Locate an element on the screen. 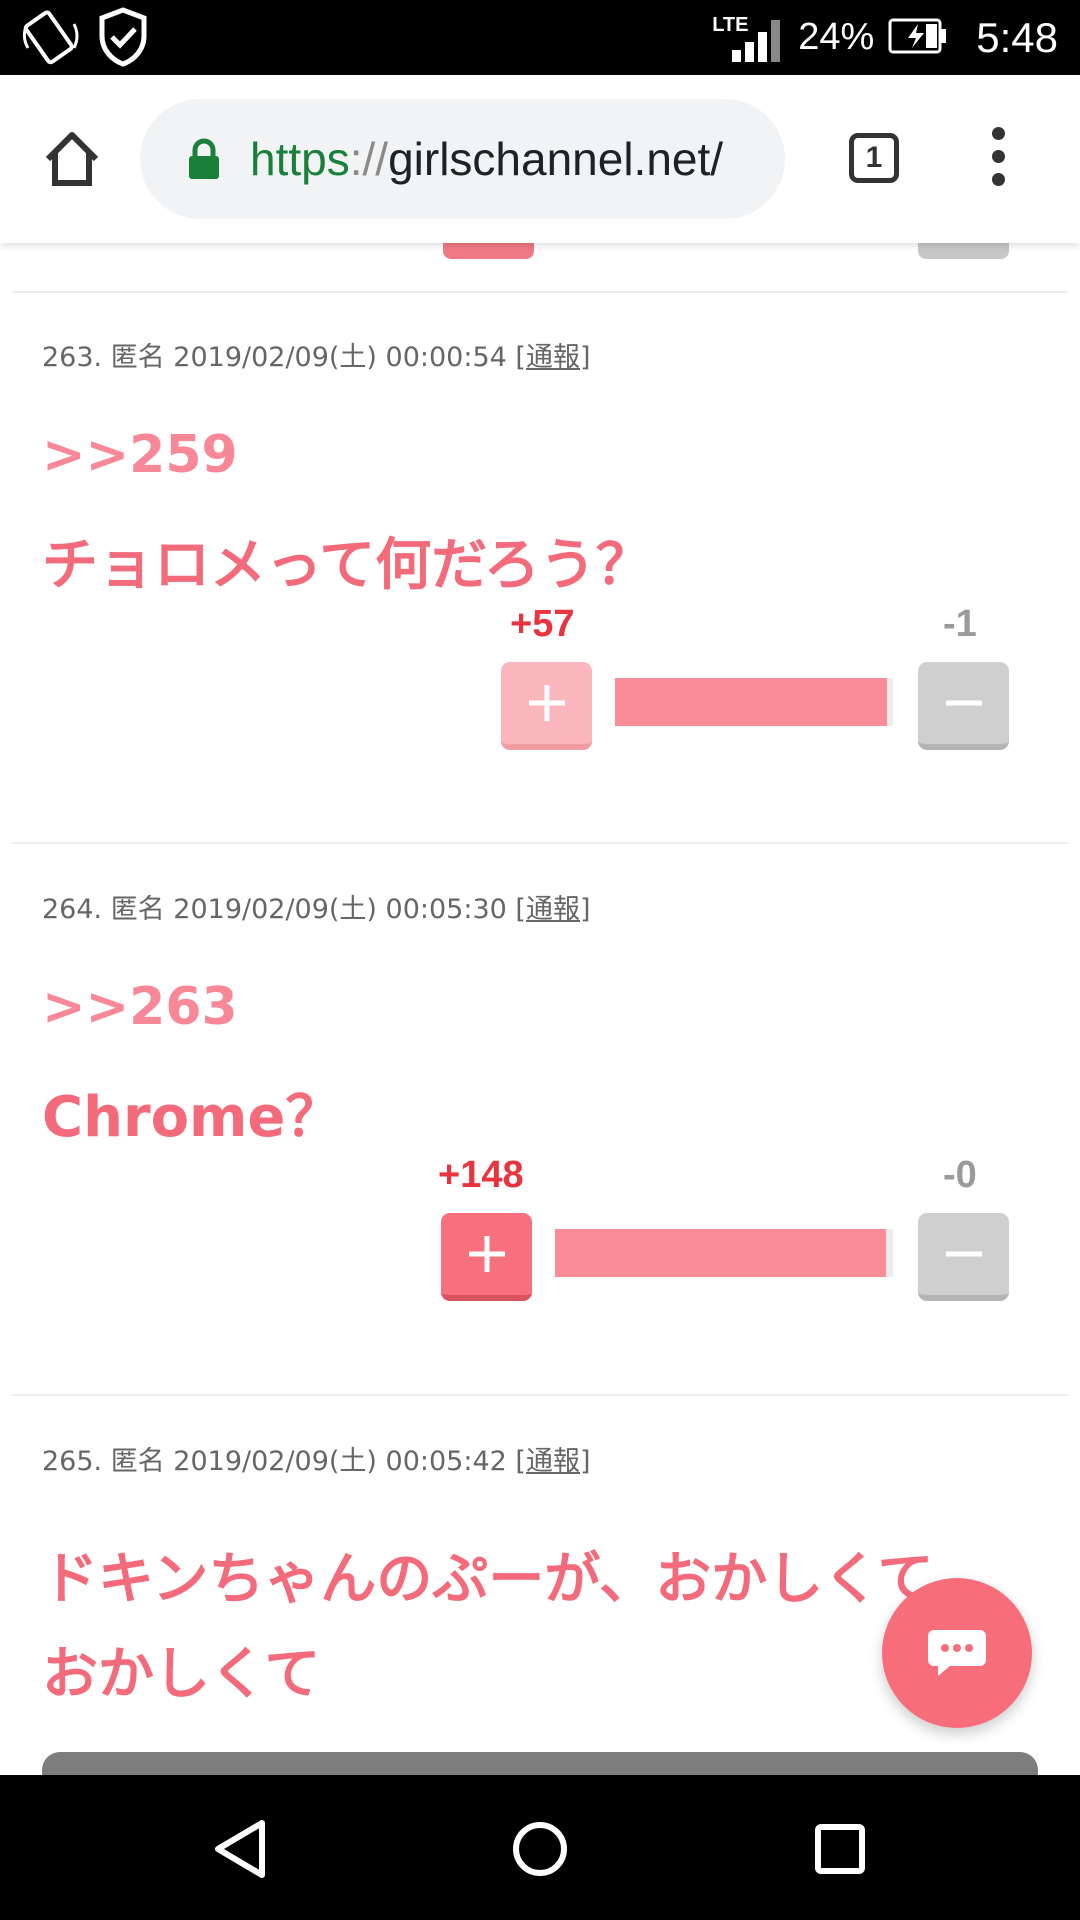 The image size is (1080, 1920). url-bar: https://girlschannel.net/ is located at coordinates (462, 159).